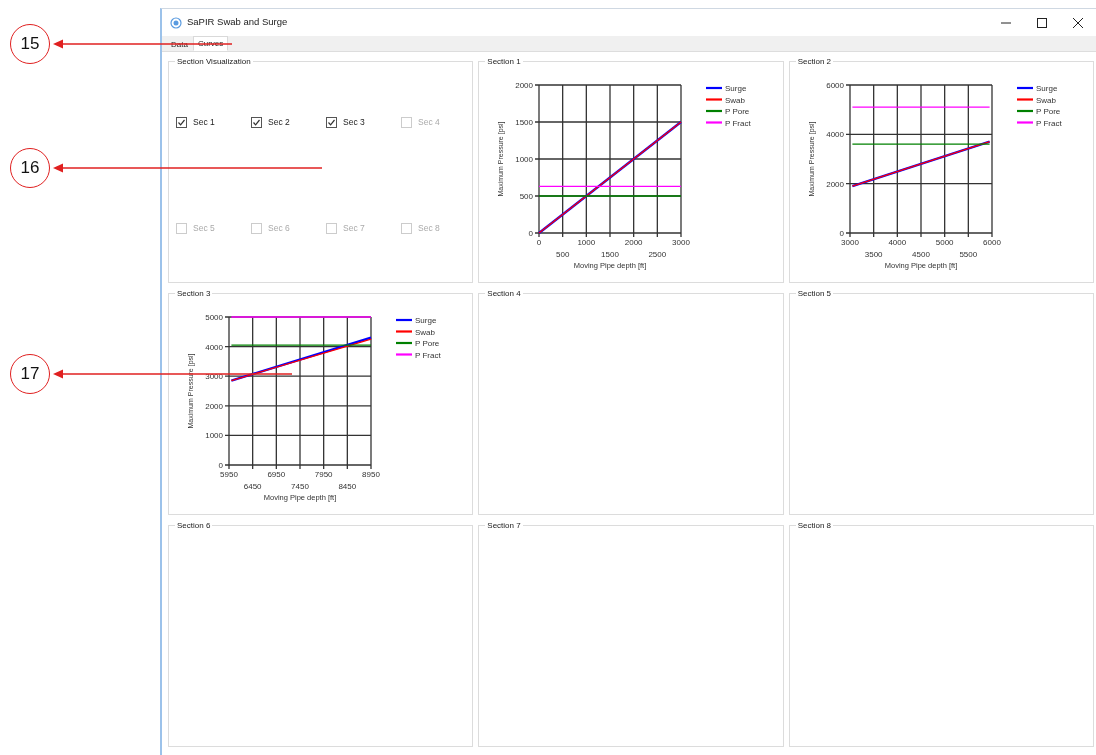 The height and width of the screenshot is (755, 1096). What do you see at coordinates (30, 374) in the screenshot?
I see `callout-number: 17` at bounding box center [30, 374].